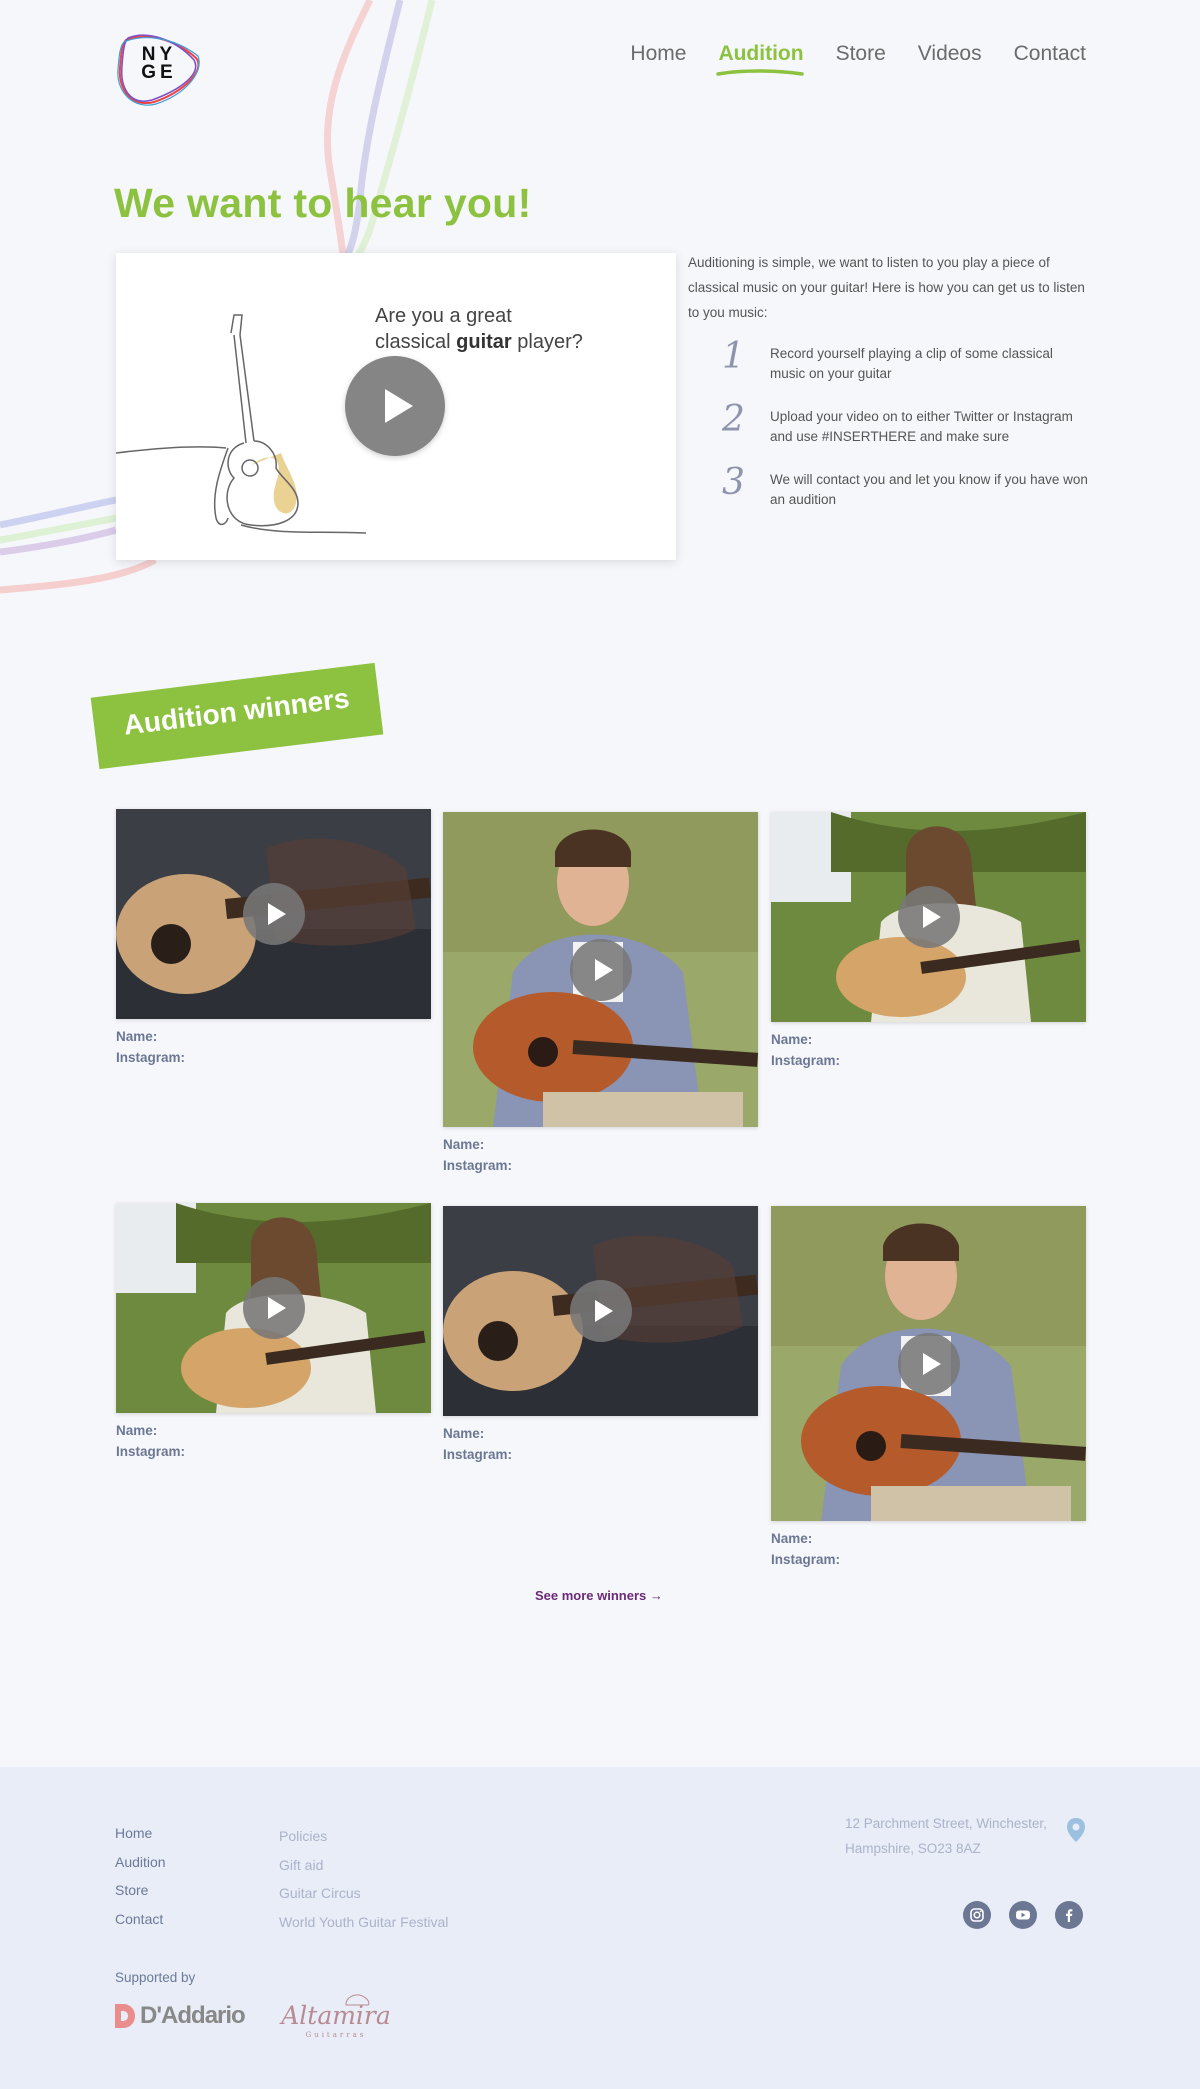 This screenshot has width=1200, height=2089. I want to click on logo: NY GE, so click(160, 68).